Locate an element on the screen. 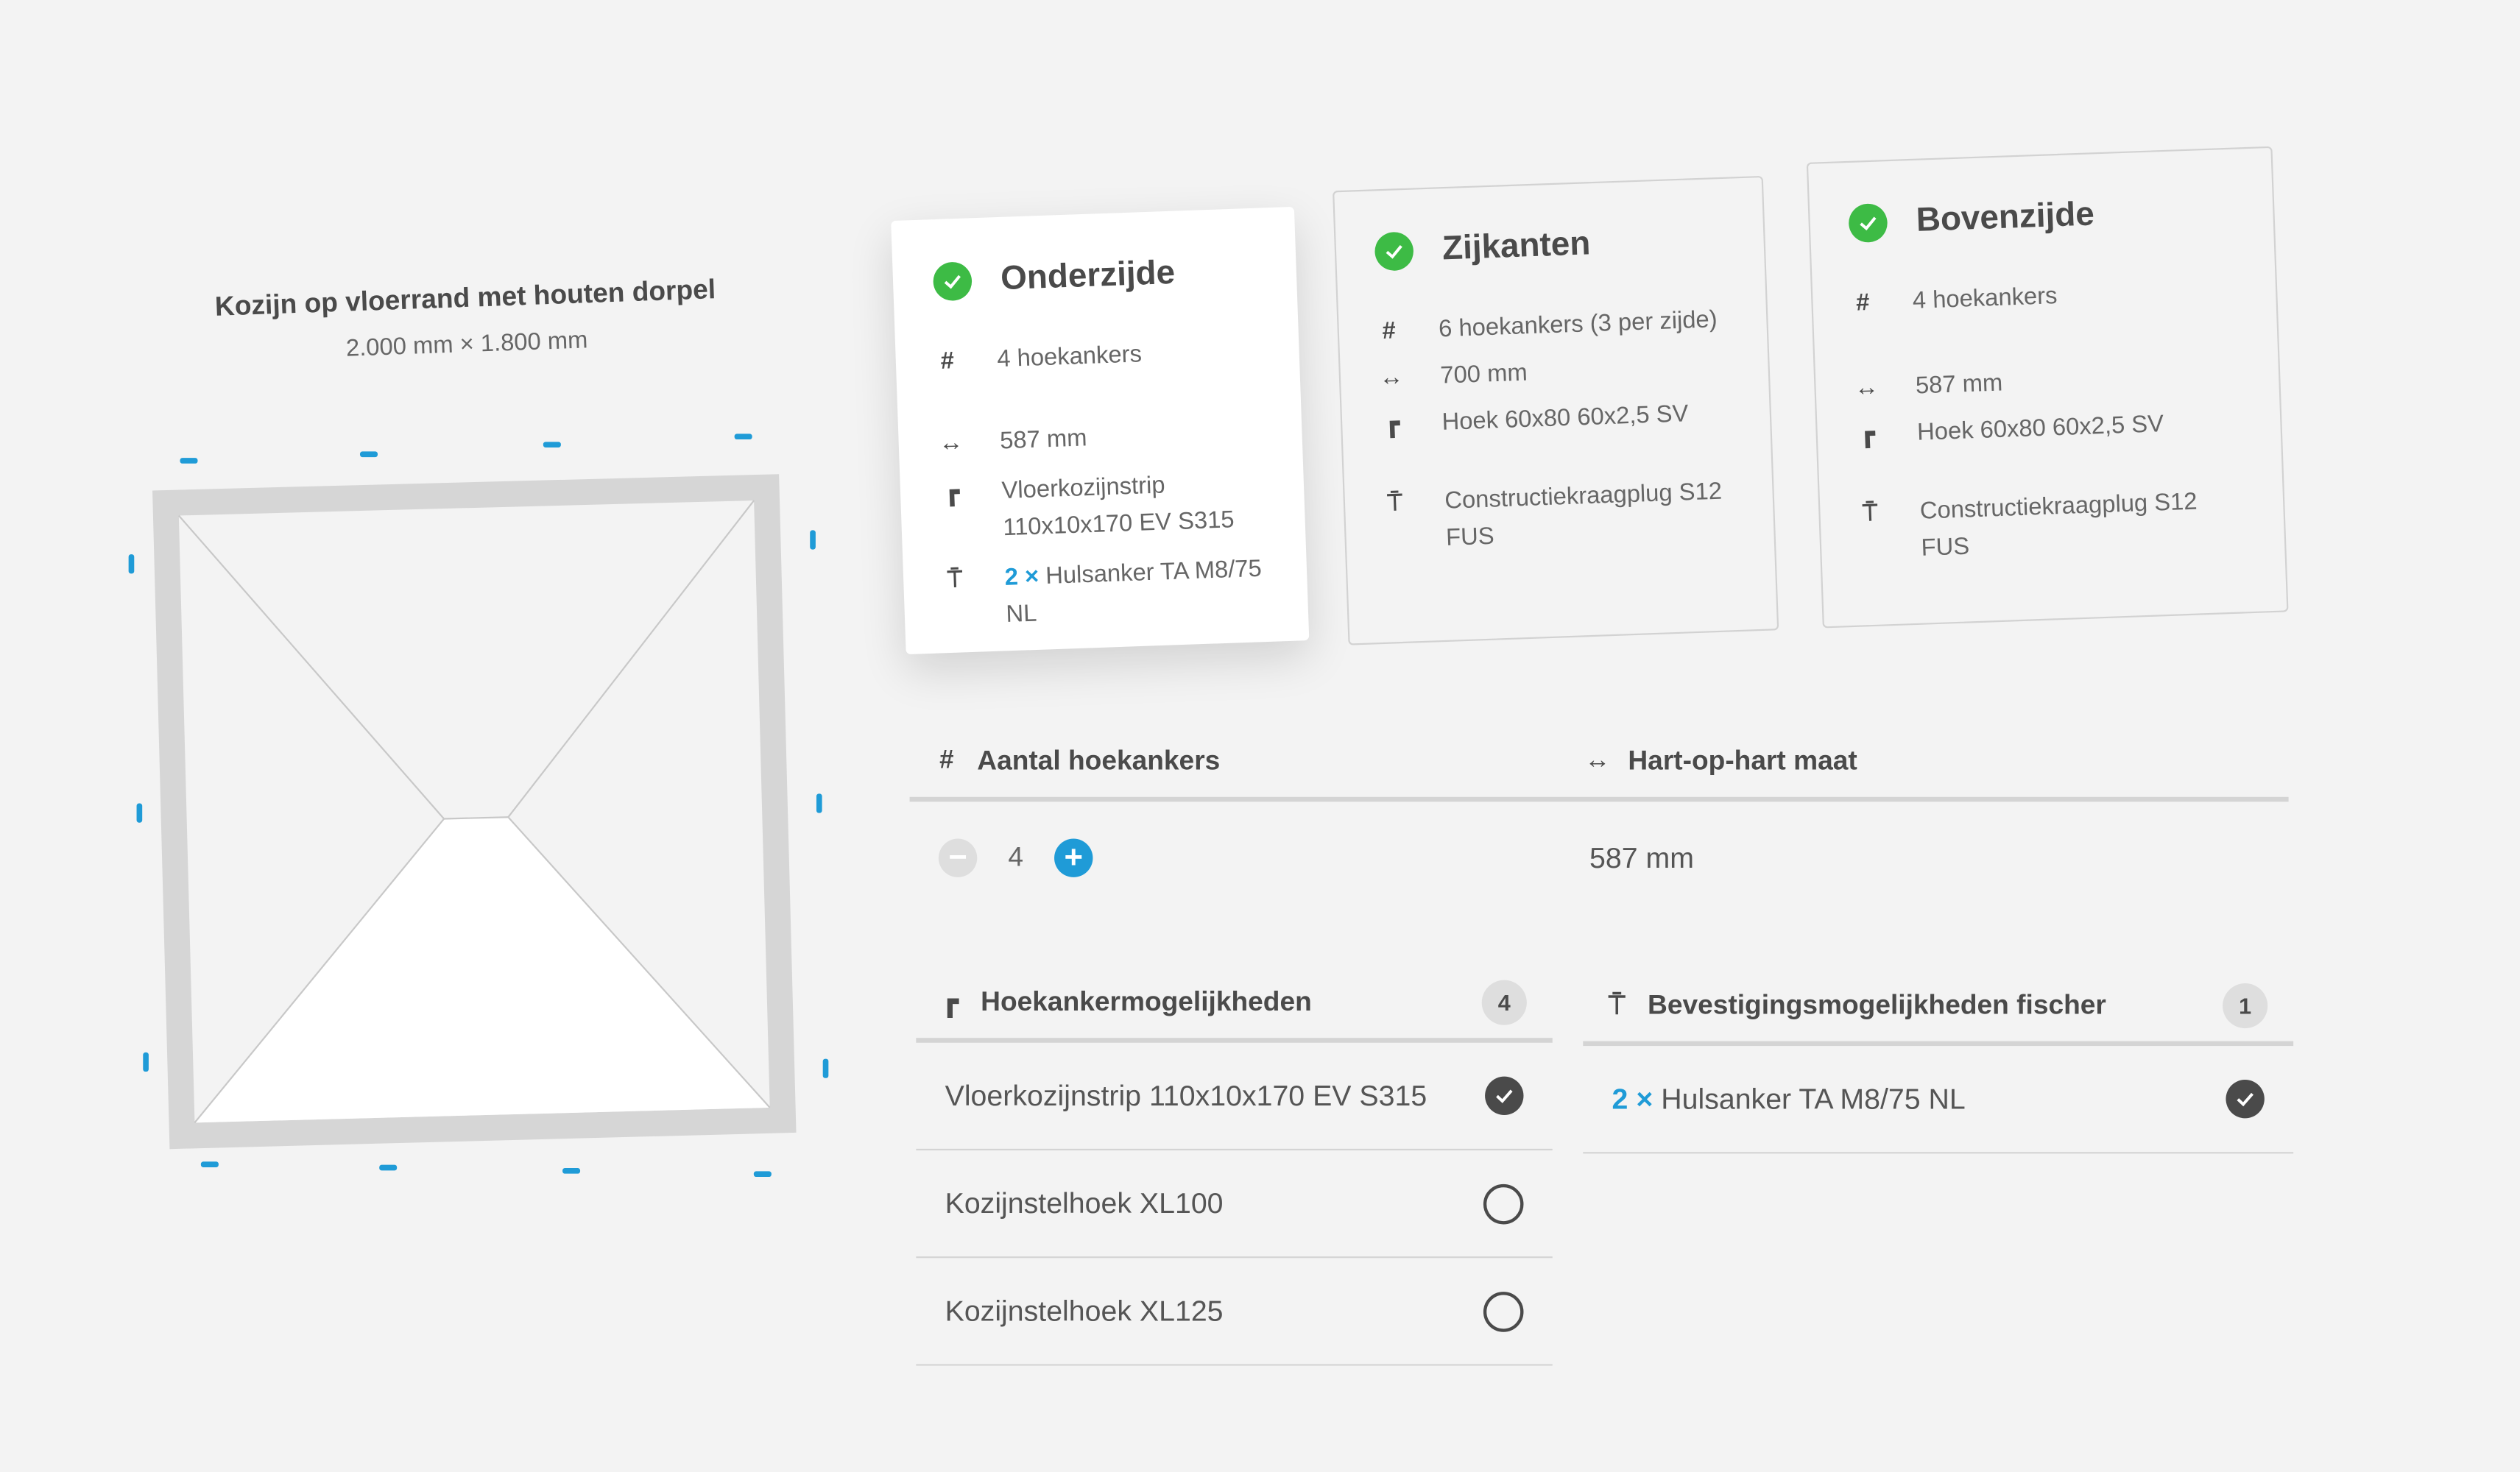 The width and height of the screenshot is (2520, 1472). decrement-button: − is located at coordinates (958, 857).